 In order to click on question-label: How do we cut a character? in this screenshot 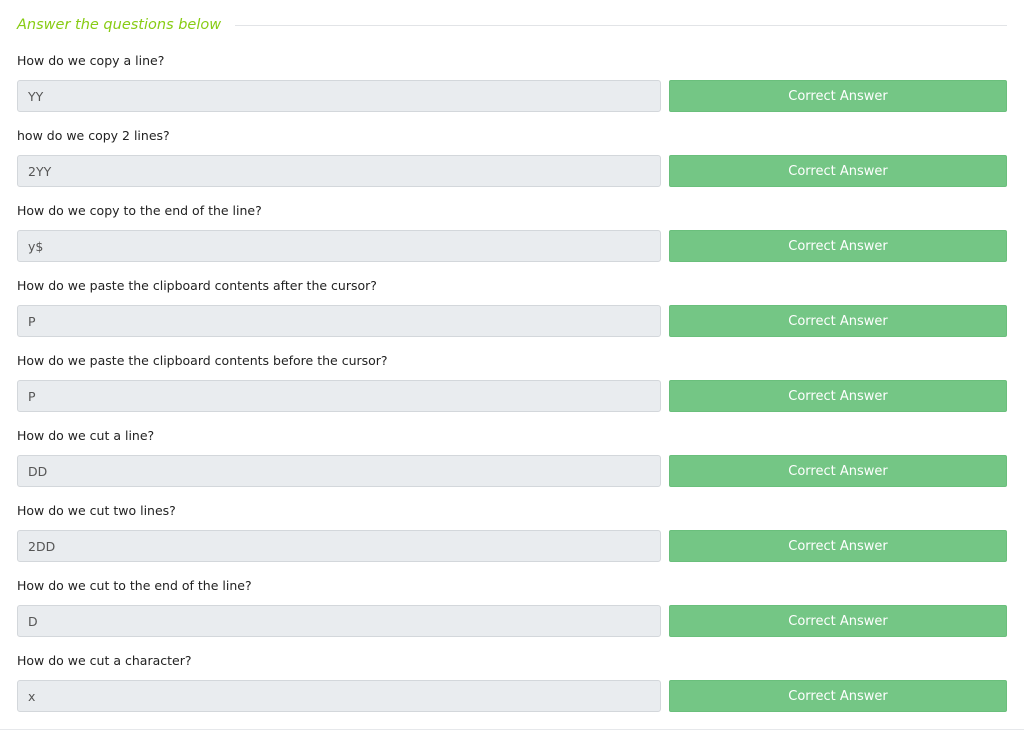, I will do `click(104, 660)`.